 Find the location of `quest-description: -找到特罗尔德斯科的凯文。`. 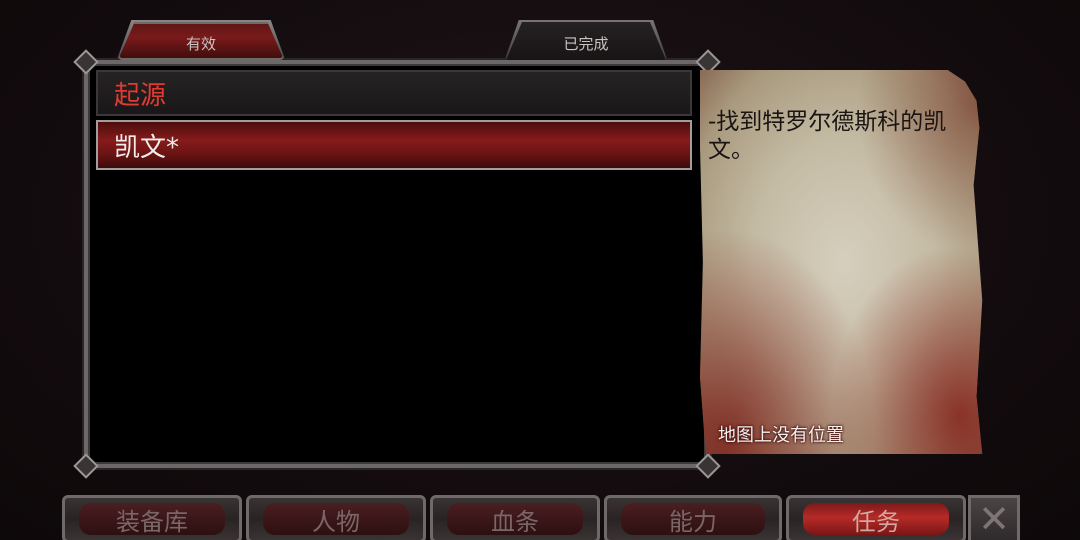

quest-description: -找到特罗尔德斯科的凯文。 is located at coordinates (827, 136).